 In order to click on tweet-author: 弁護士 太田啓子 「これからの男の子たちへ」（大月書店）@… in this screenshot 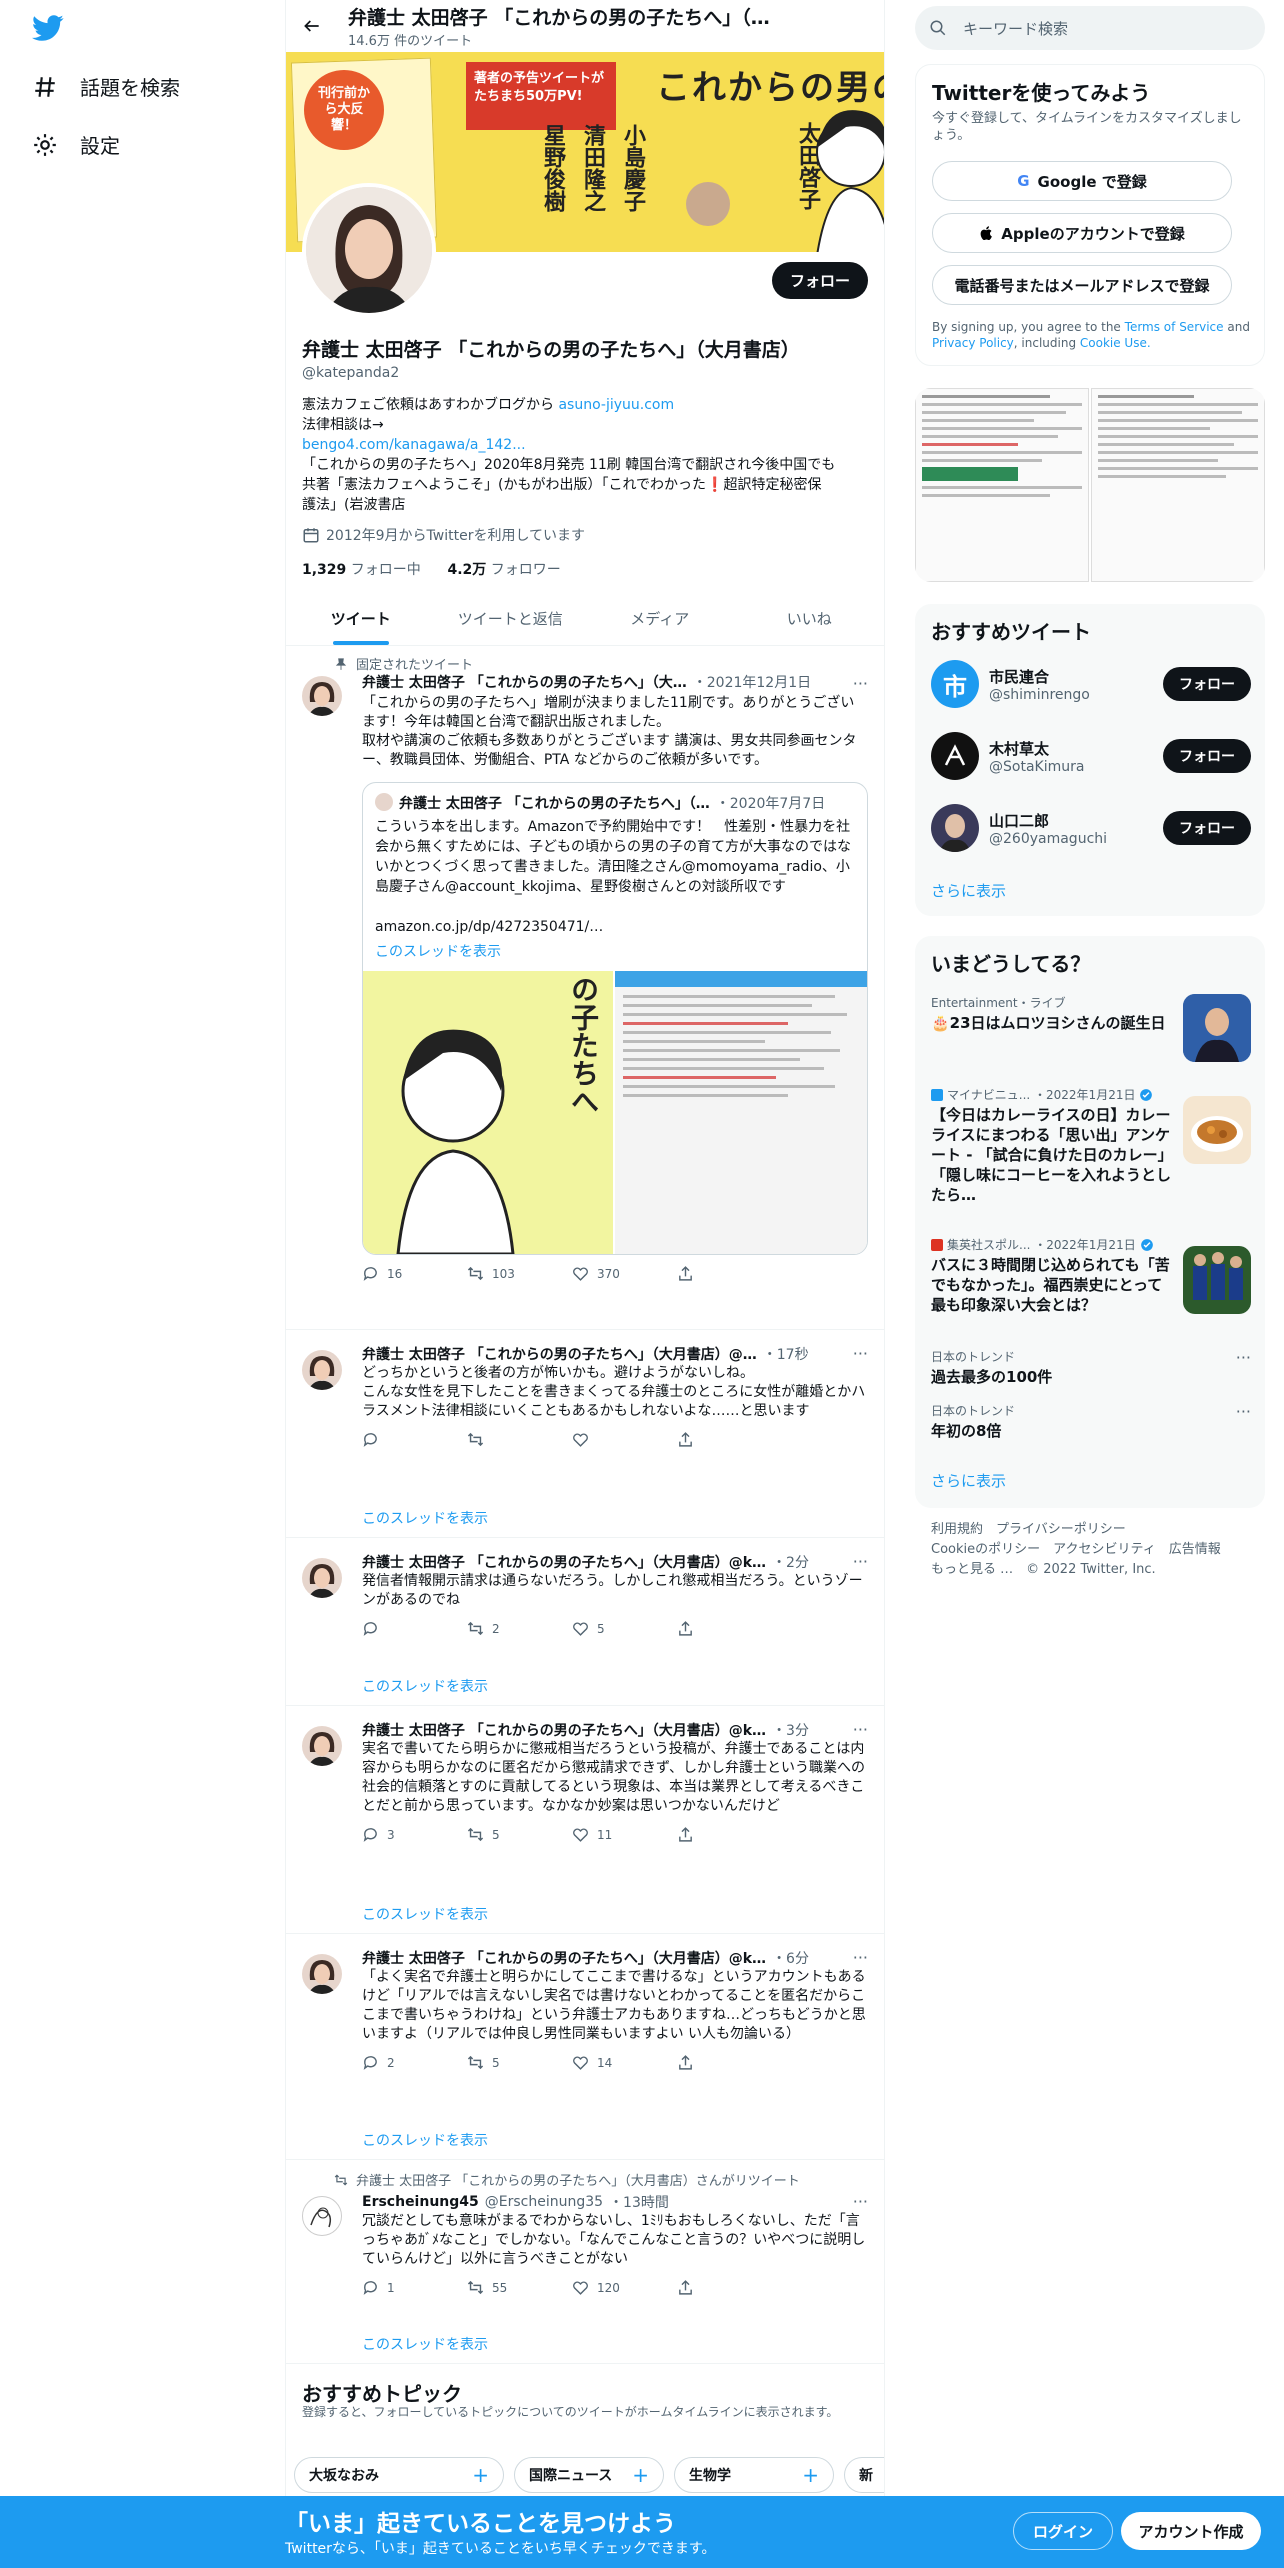, I will do `click(559, 1354)`.